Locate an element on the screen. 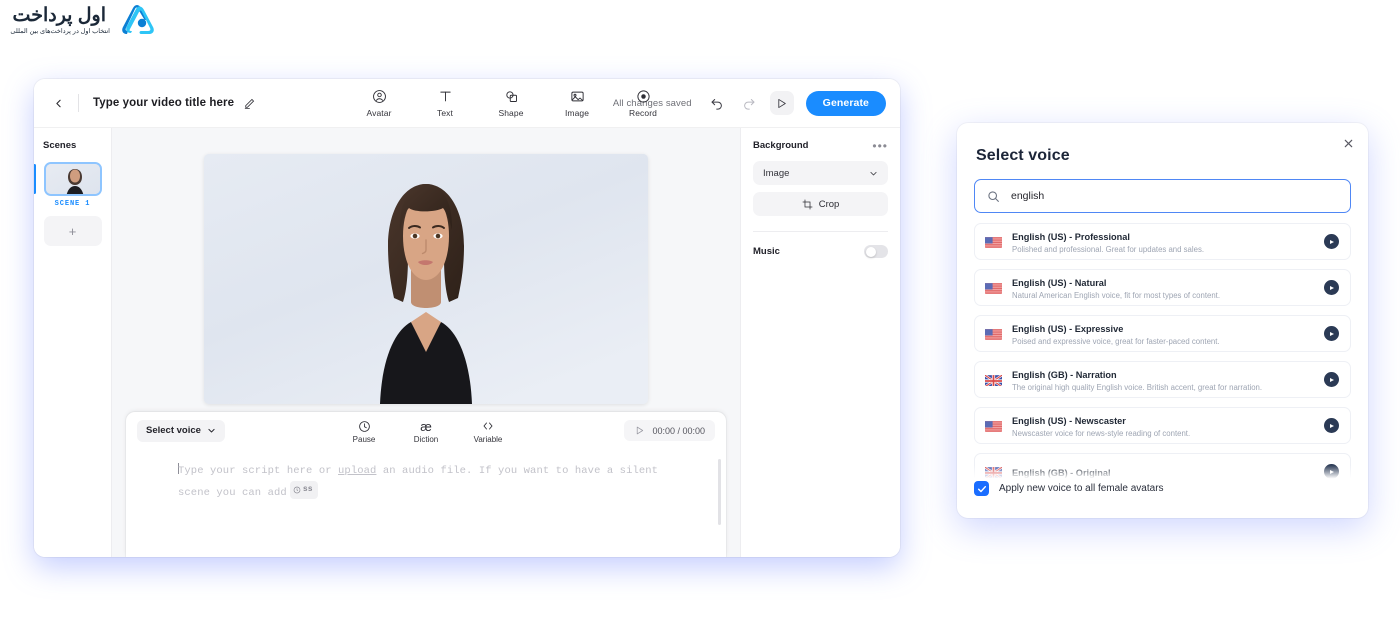 This screenshot has width=1400, height=644. close-icon is located at coordinates (1348, 143).